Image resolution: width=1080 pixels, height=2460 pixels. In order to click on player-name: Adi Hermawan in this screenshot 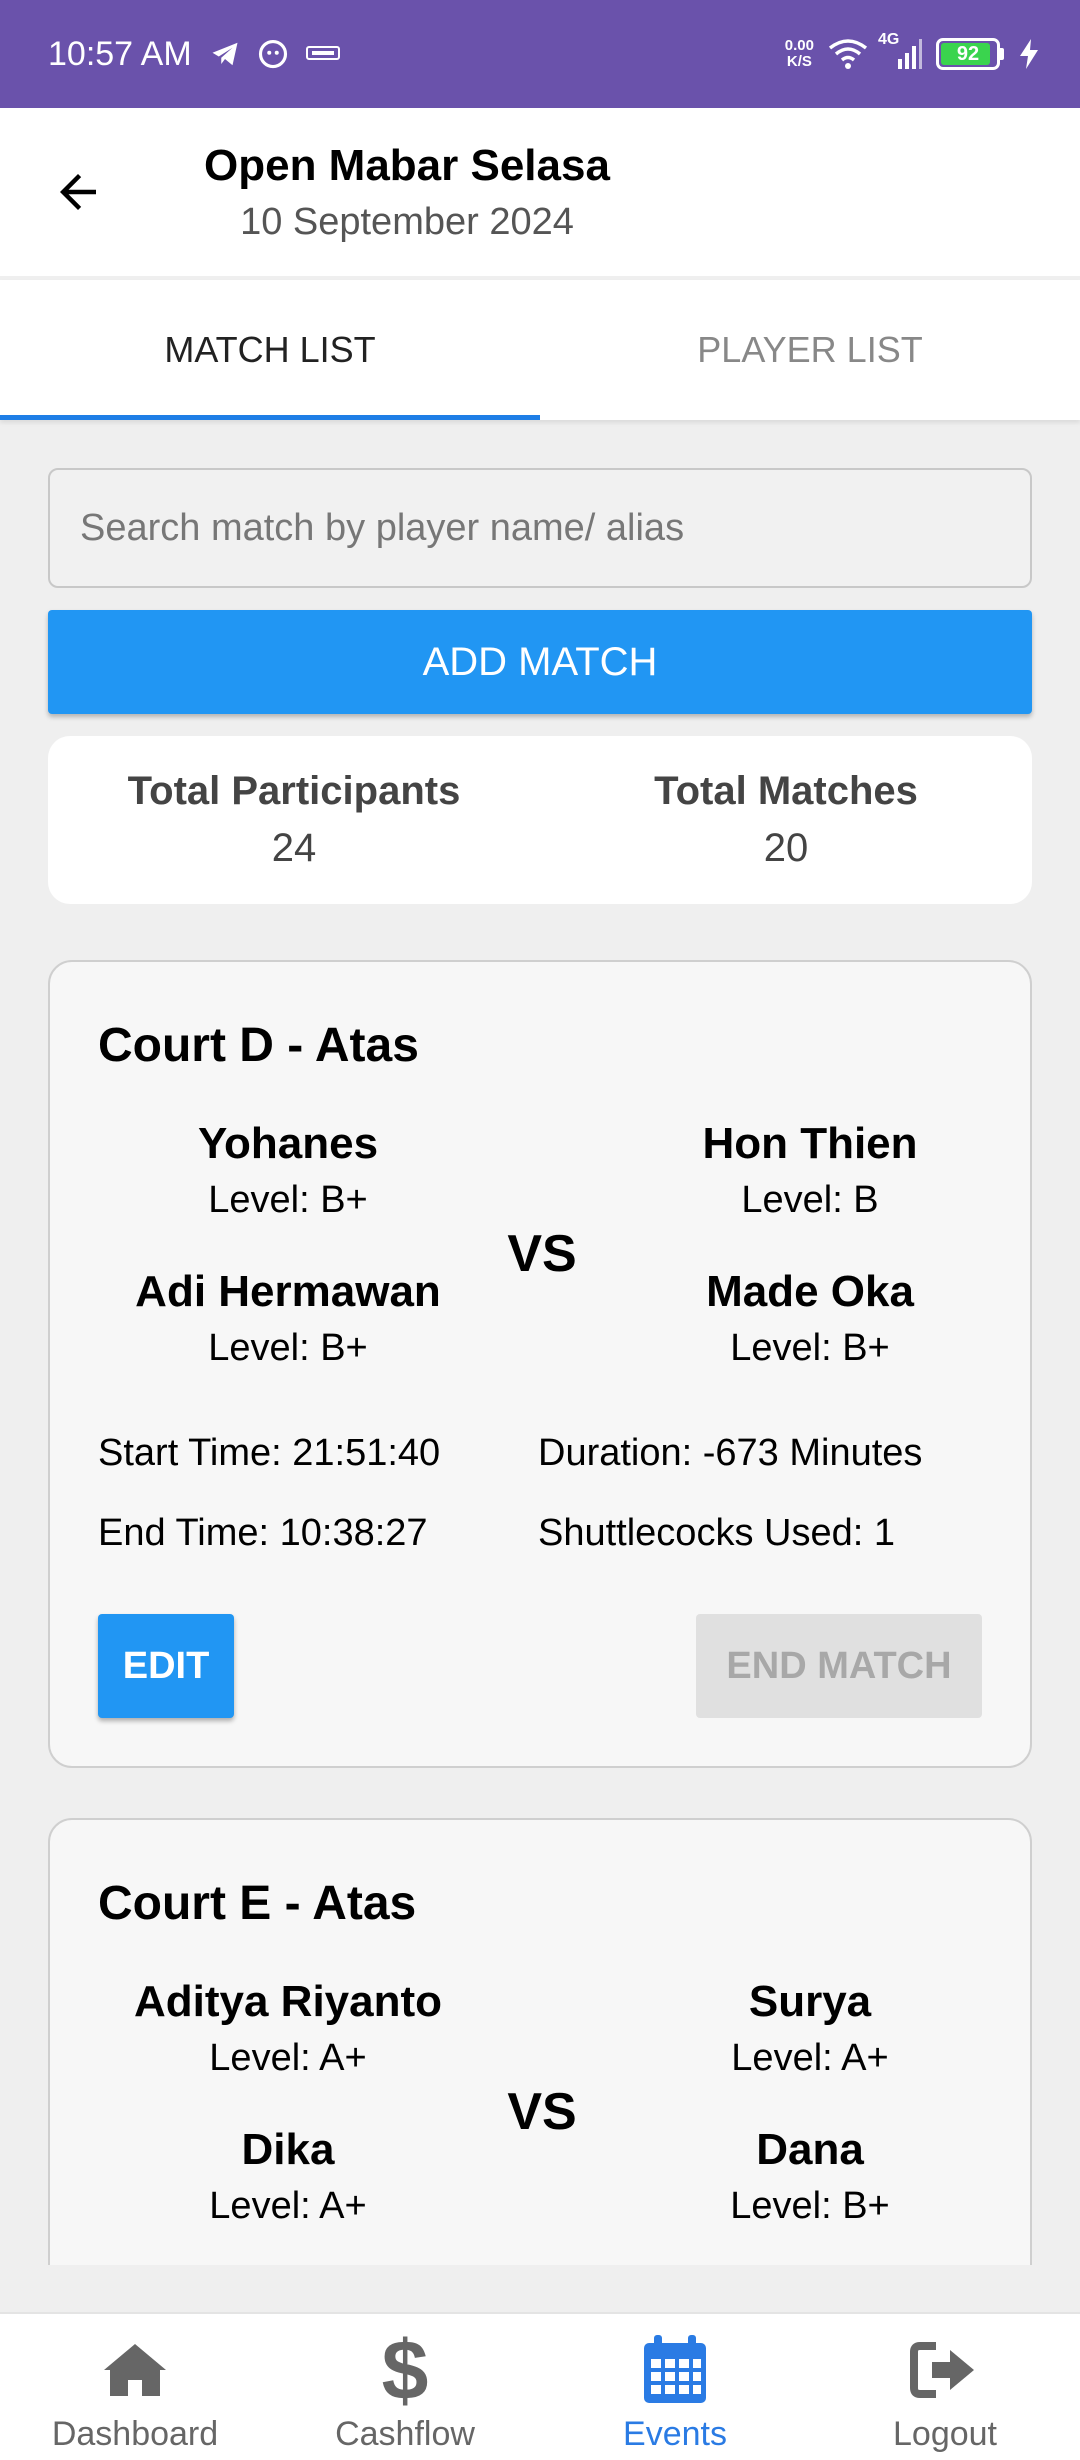, I will do `click(288, 1291)`.